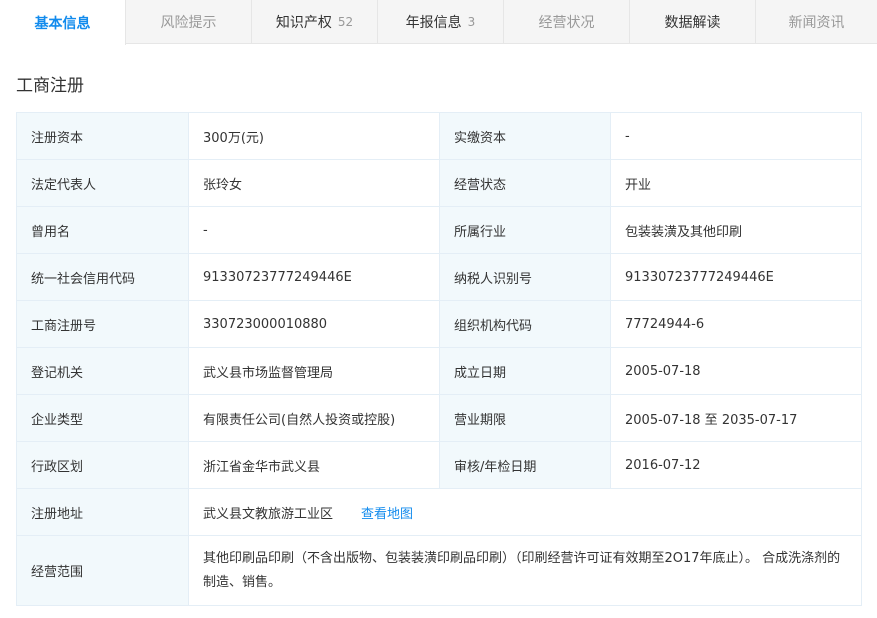  I want to click on tab-label: 基本信息, so click(62, 23).